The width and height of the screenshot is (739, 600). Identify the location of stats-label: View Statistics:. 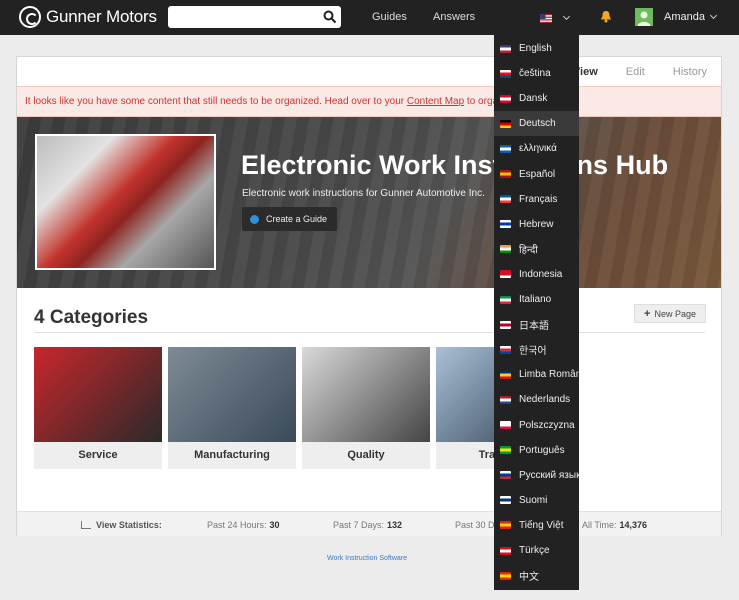
(121, 525).